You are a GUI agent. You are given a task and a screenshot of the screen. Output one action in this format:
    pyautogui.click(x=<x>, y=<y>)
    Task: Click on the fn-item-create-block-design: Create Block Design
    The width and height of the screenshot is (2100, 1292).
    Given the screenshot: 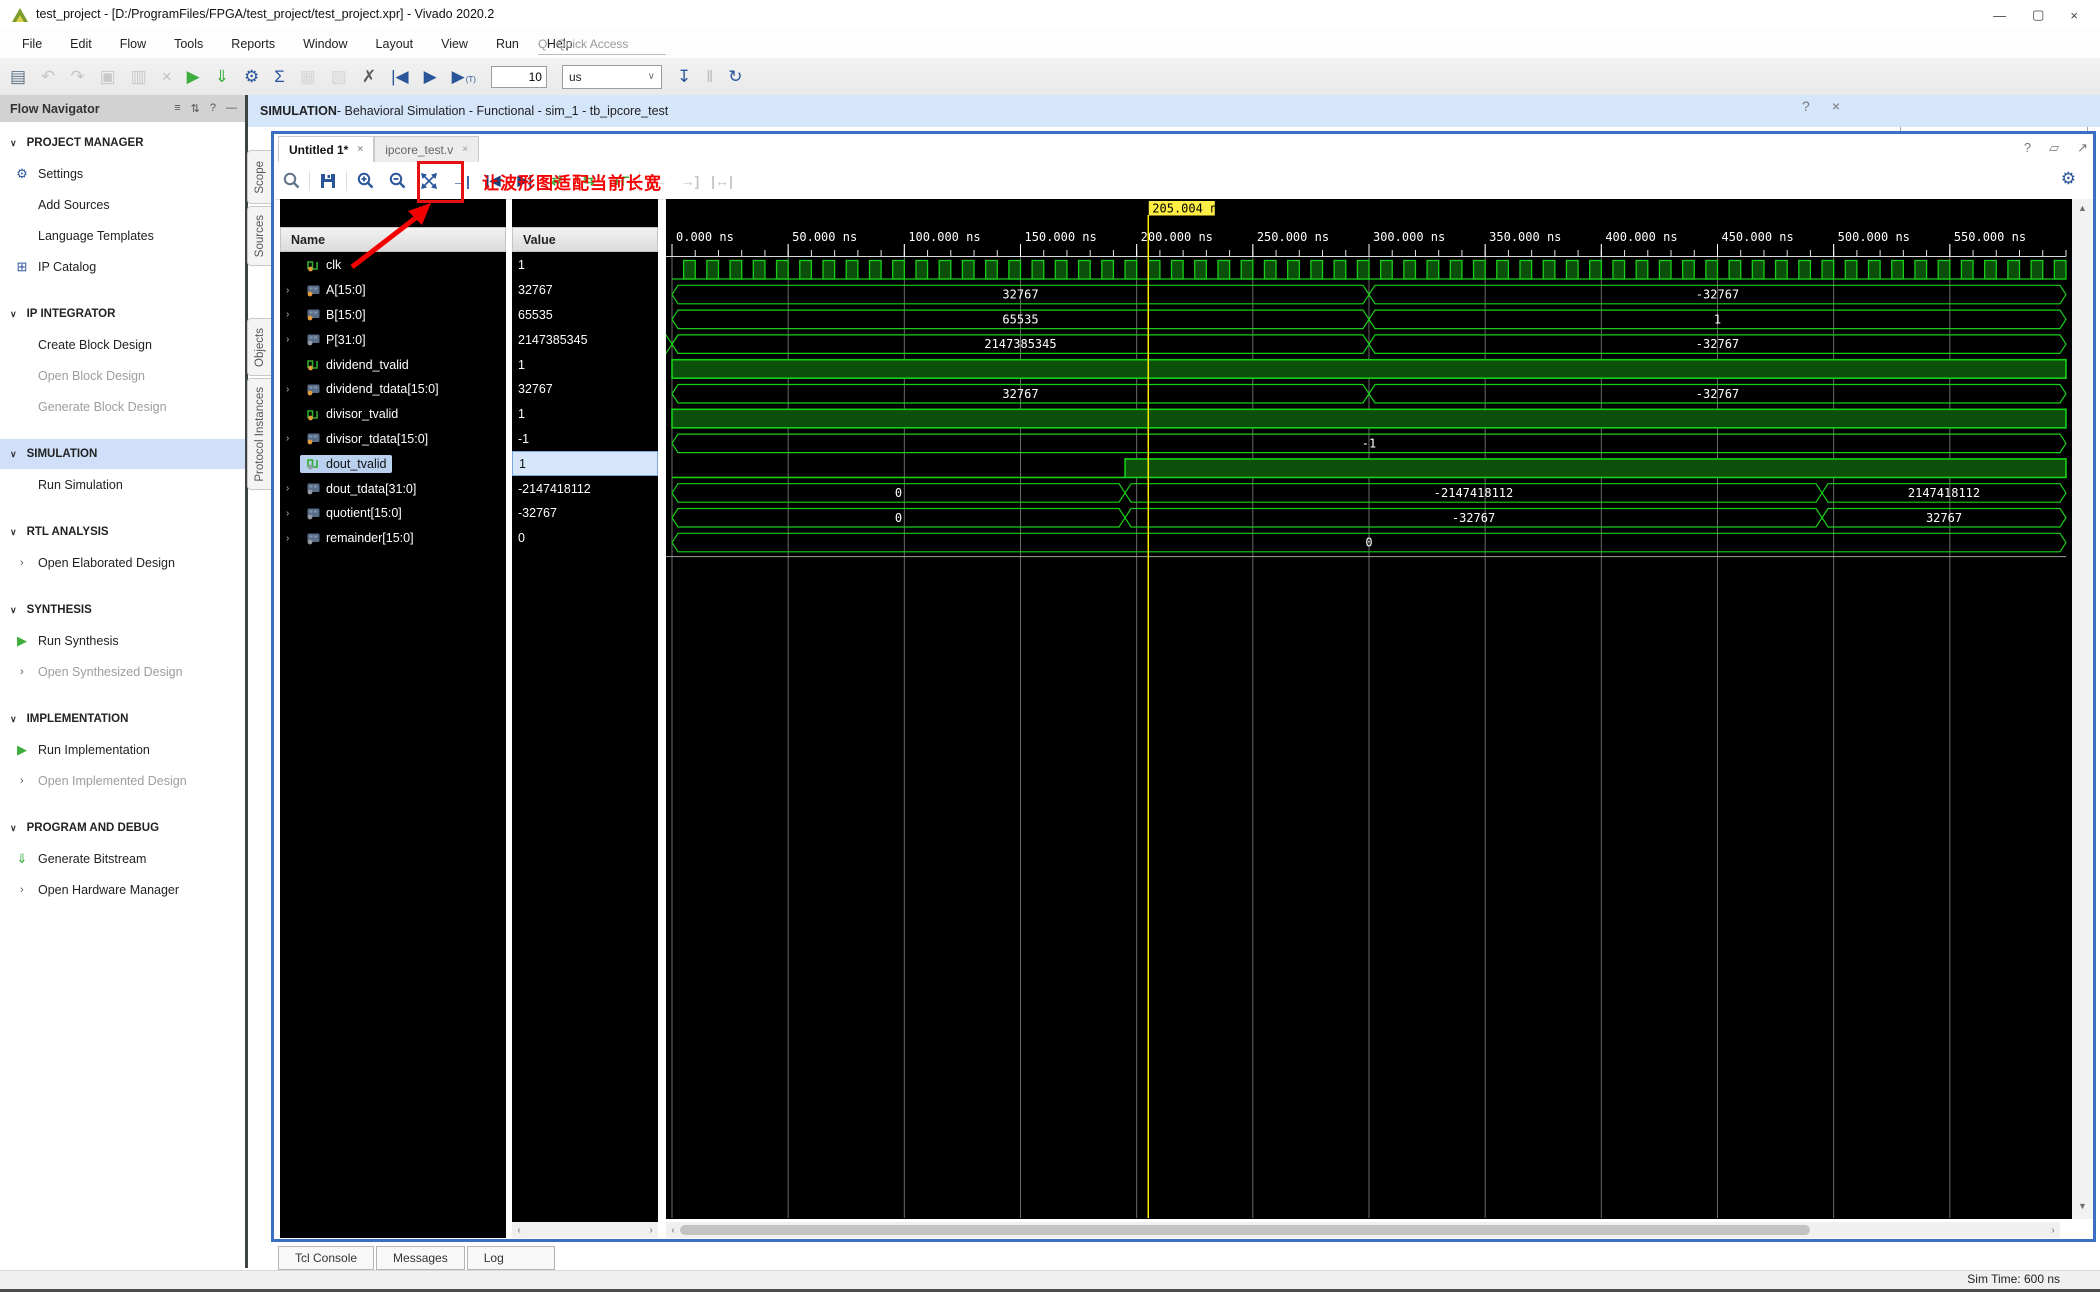 What is the action you would take?
    pyautogui.click(x=122, y=344)
    